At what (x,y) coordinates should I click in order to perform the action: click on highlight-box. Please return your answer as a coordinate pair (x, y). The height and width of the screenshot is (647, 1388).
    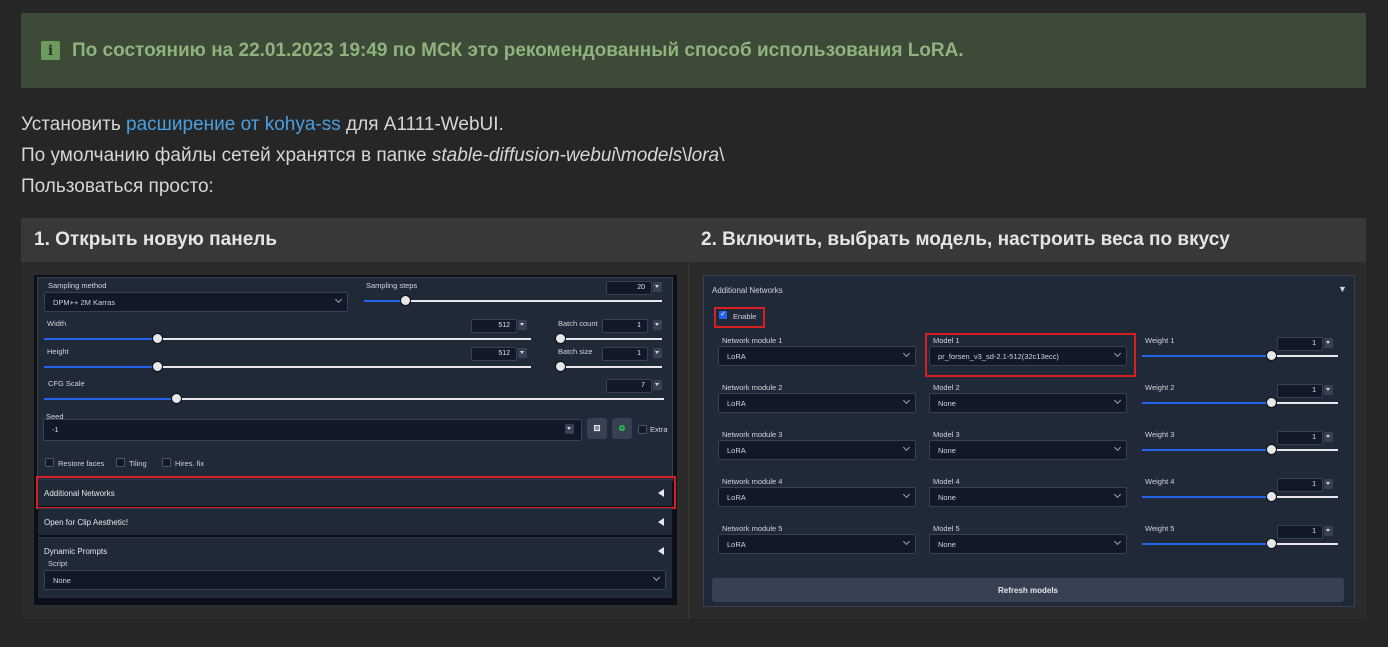
    Looking at the image, I should click on (1030, 355).